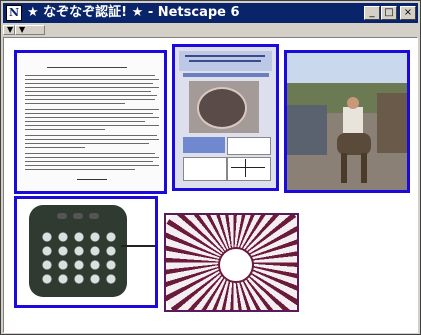 This screenshot has width=421, height=335. What do you see at coordinates (86, 252) in the screenshot?
I see `keypad-device-image` at bounding box center [86, 252].